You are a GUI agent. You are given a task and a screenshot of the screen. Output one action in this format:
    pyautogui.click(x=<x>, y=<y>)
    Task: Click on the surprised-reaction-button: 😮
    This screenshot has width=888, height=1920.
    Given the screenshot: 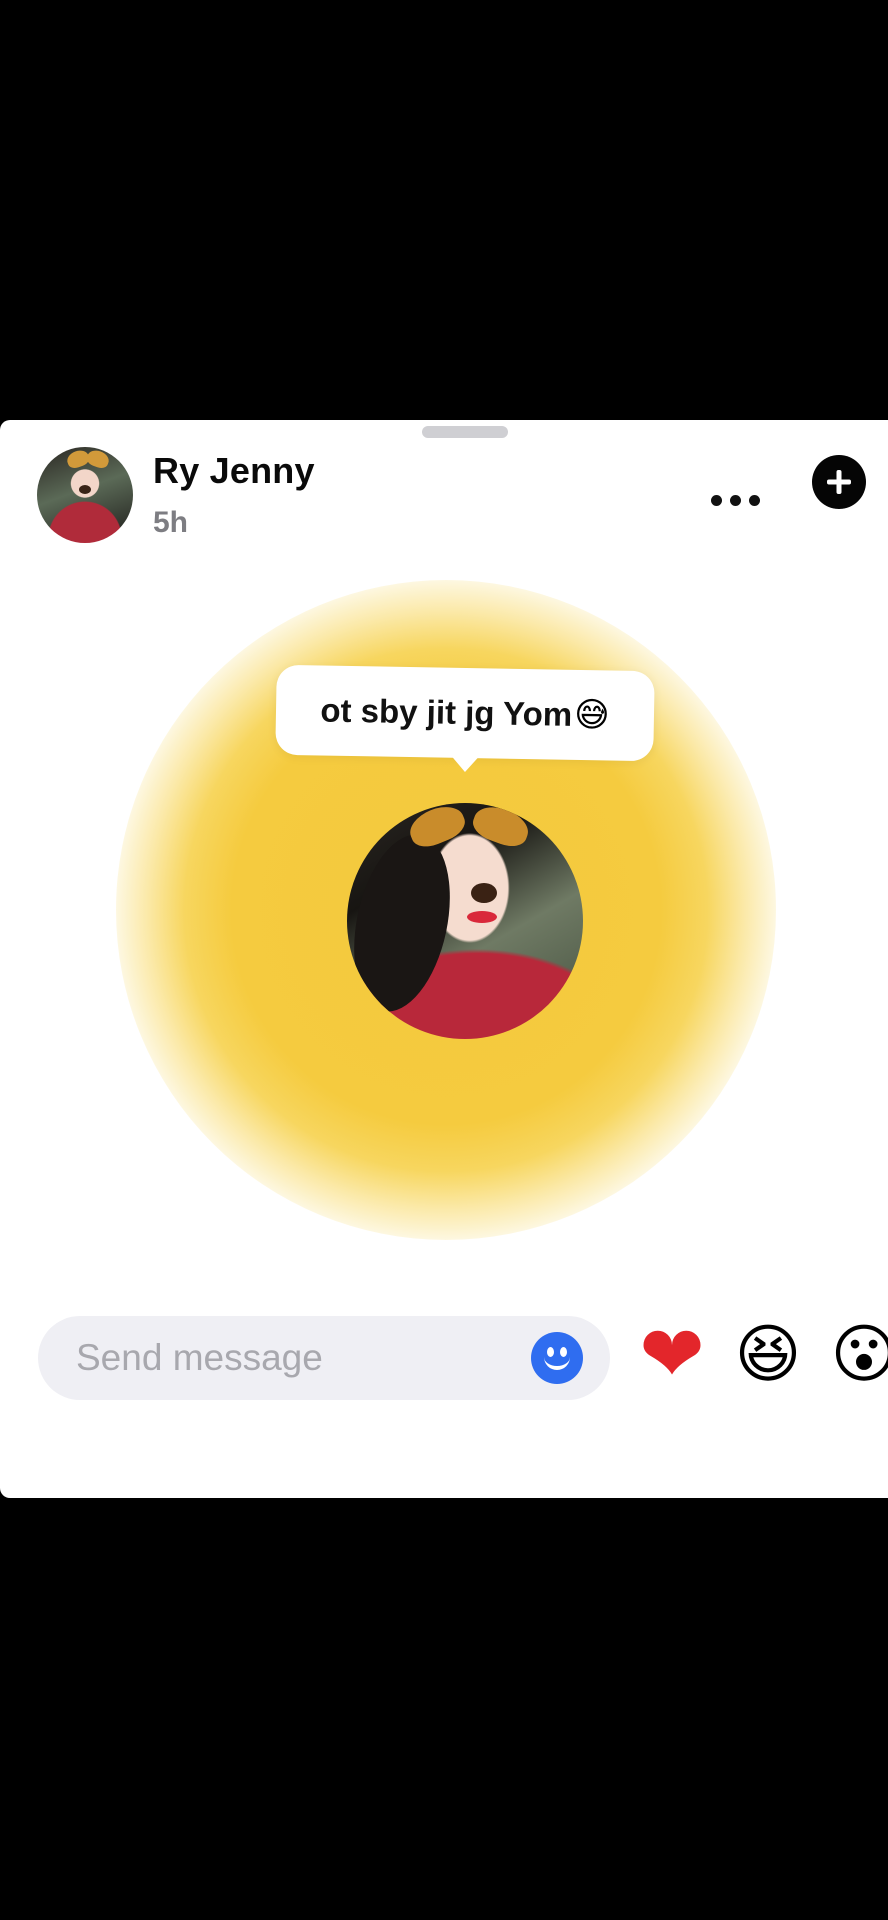 What is the action you would take?
    pyautogui.click(x=855, y=1354)
    